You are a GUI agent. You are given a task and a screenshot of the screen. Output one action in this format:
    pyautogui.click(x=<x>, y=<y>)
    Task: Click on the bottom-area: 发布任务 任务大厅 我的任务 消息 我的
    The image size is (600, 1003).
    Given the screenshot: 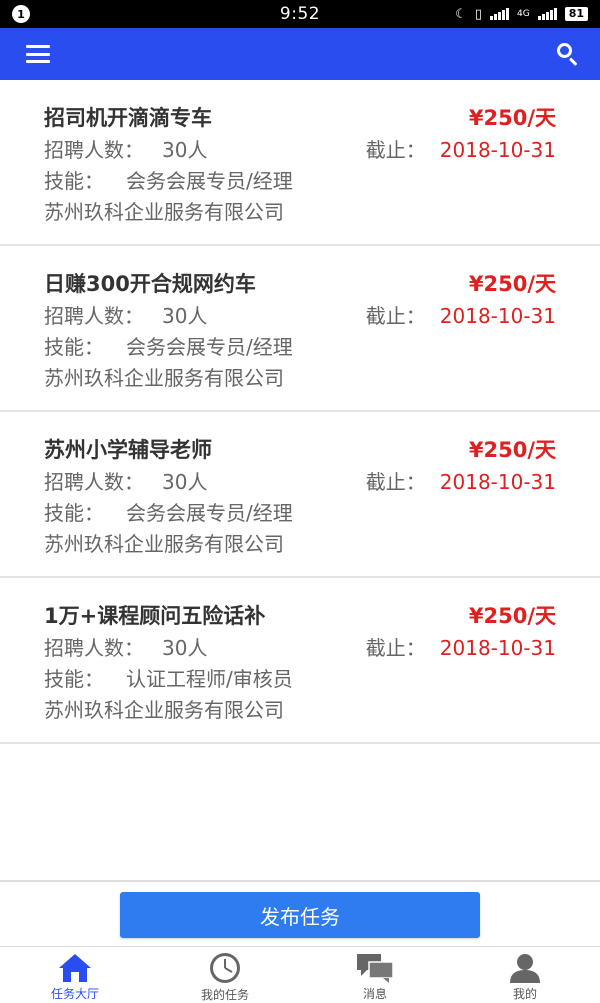 What is the action you would take?
    pyautogui.click(x=300, y=941)
    